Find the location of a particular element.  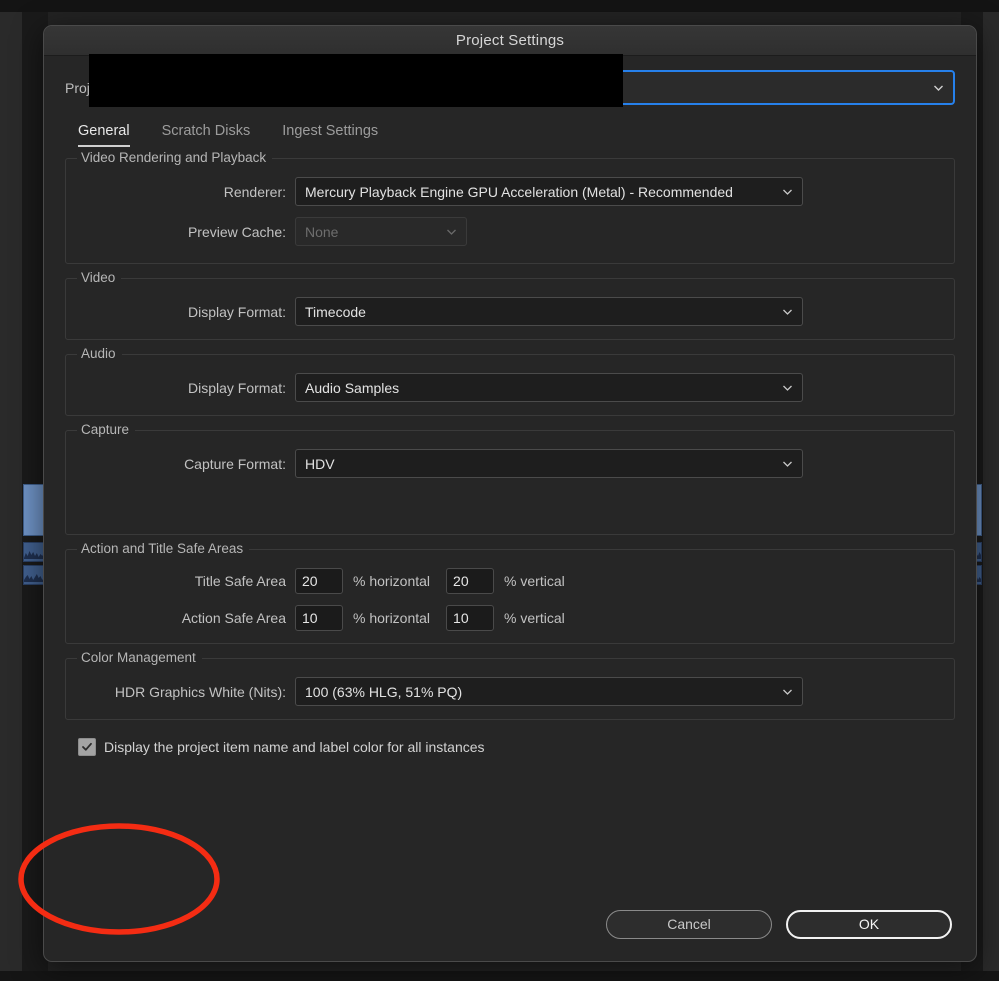

hdr-graphics-white-label: HDR Graphics White (Nits): is located at coordinates (200, 691).